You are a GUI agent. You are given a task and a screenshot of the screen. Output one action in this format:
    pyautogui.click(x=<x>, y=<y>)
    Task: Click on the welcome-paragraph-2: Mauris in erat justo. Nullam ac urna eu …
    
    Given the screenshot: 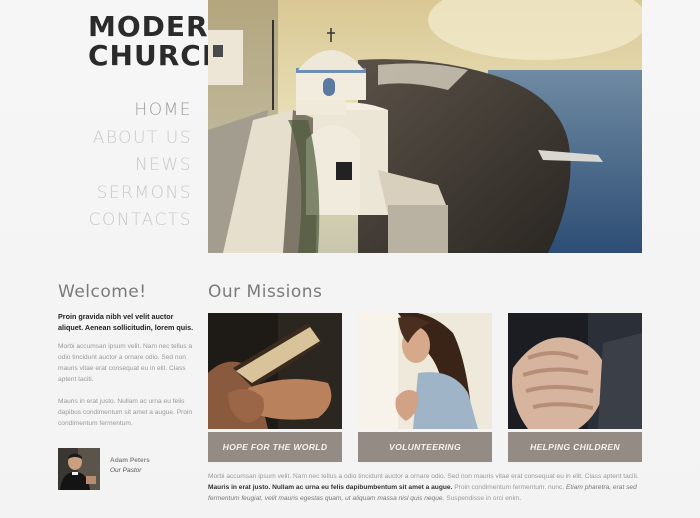 What is the action you would take?
    pyautogui.click(x=125, y=412)
    